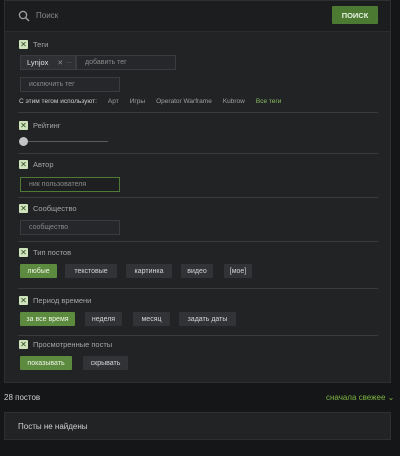  What do you see at coordinates (70, 184) in the screenshot?
I see `author-input: ник пользователя` at bounding box center [70, 184].